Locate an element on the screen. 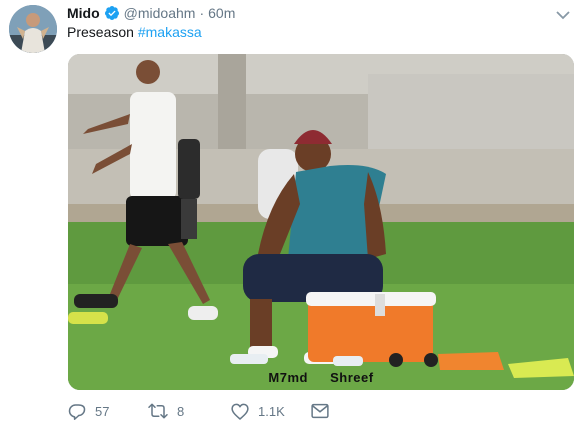 This screenshot has height=434, width=583. tweet-text-plain: Preseason is located at coordinates (102, 32).